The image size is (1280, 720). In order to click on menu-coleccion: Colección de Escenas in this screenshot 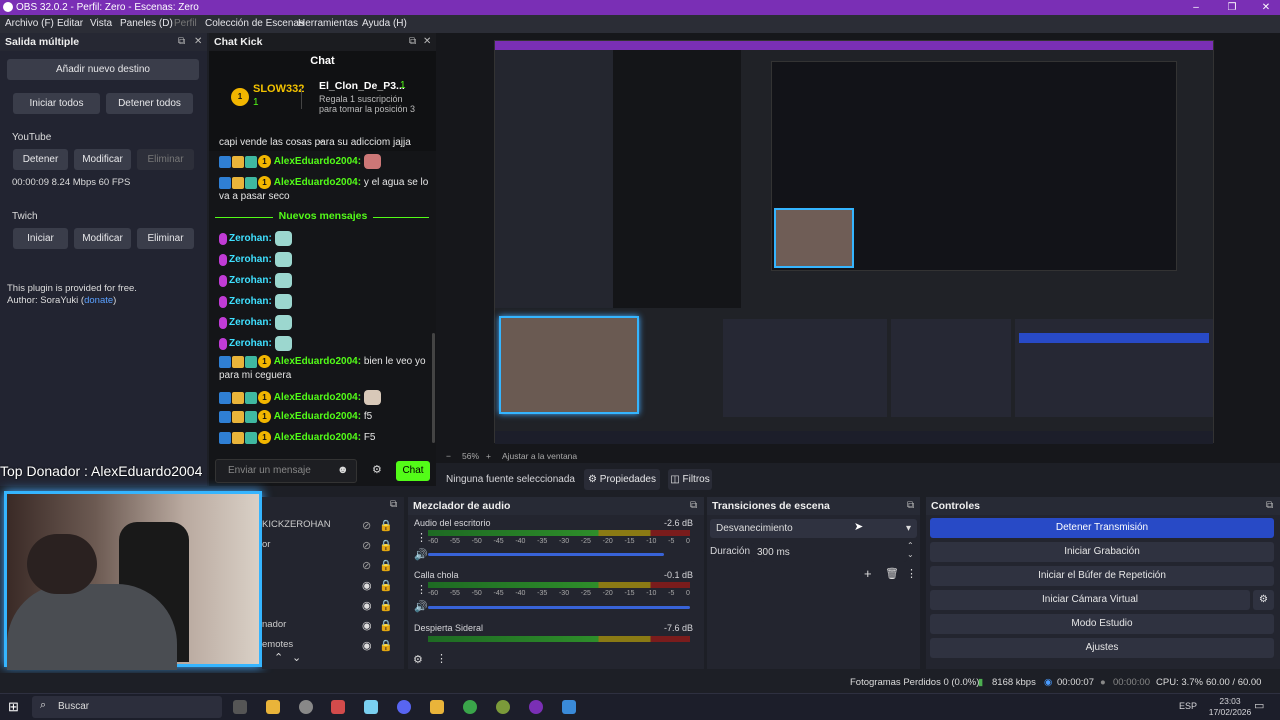, I will do `click(254, 24)`.